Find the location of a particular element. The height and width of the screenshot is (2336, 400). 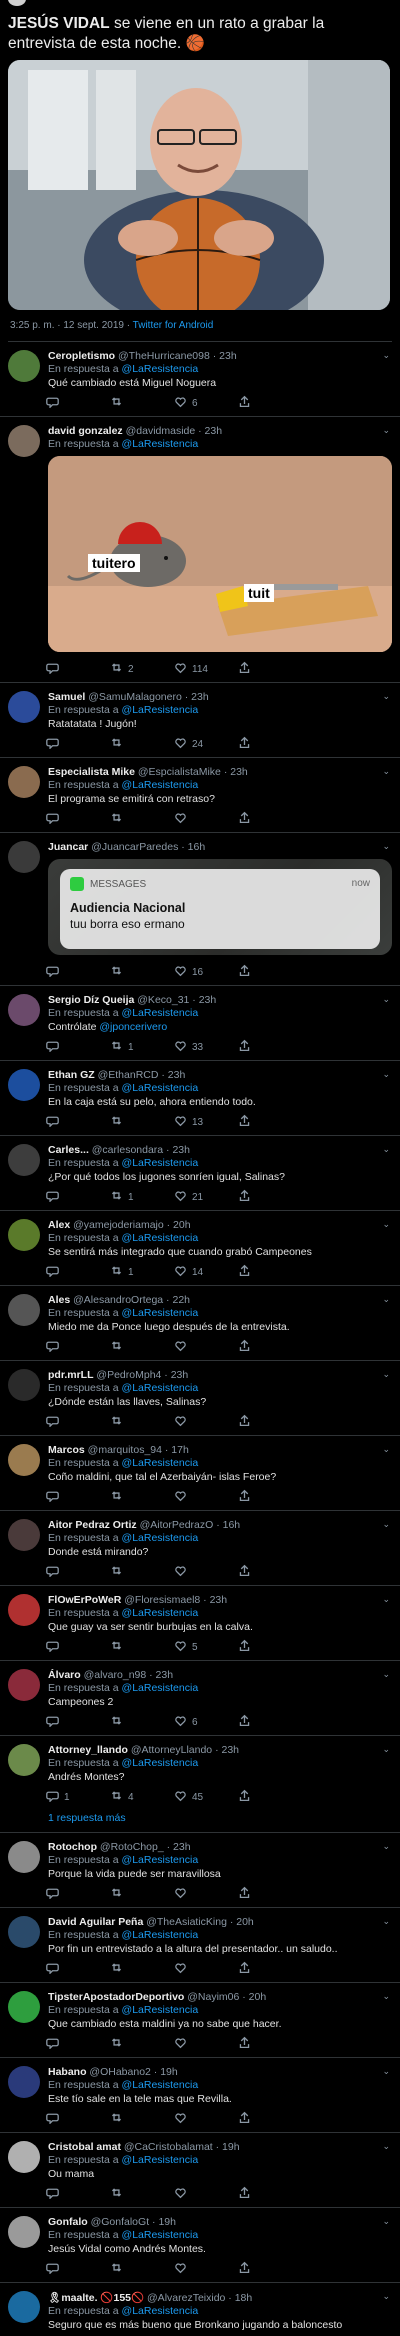

reply-author-name: Gonfalo is located at coordinates (68, 2222).